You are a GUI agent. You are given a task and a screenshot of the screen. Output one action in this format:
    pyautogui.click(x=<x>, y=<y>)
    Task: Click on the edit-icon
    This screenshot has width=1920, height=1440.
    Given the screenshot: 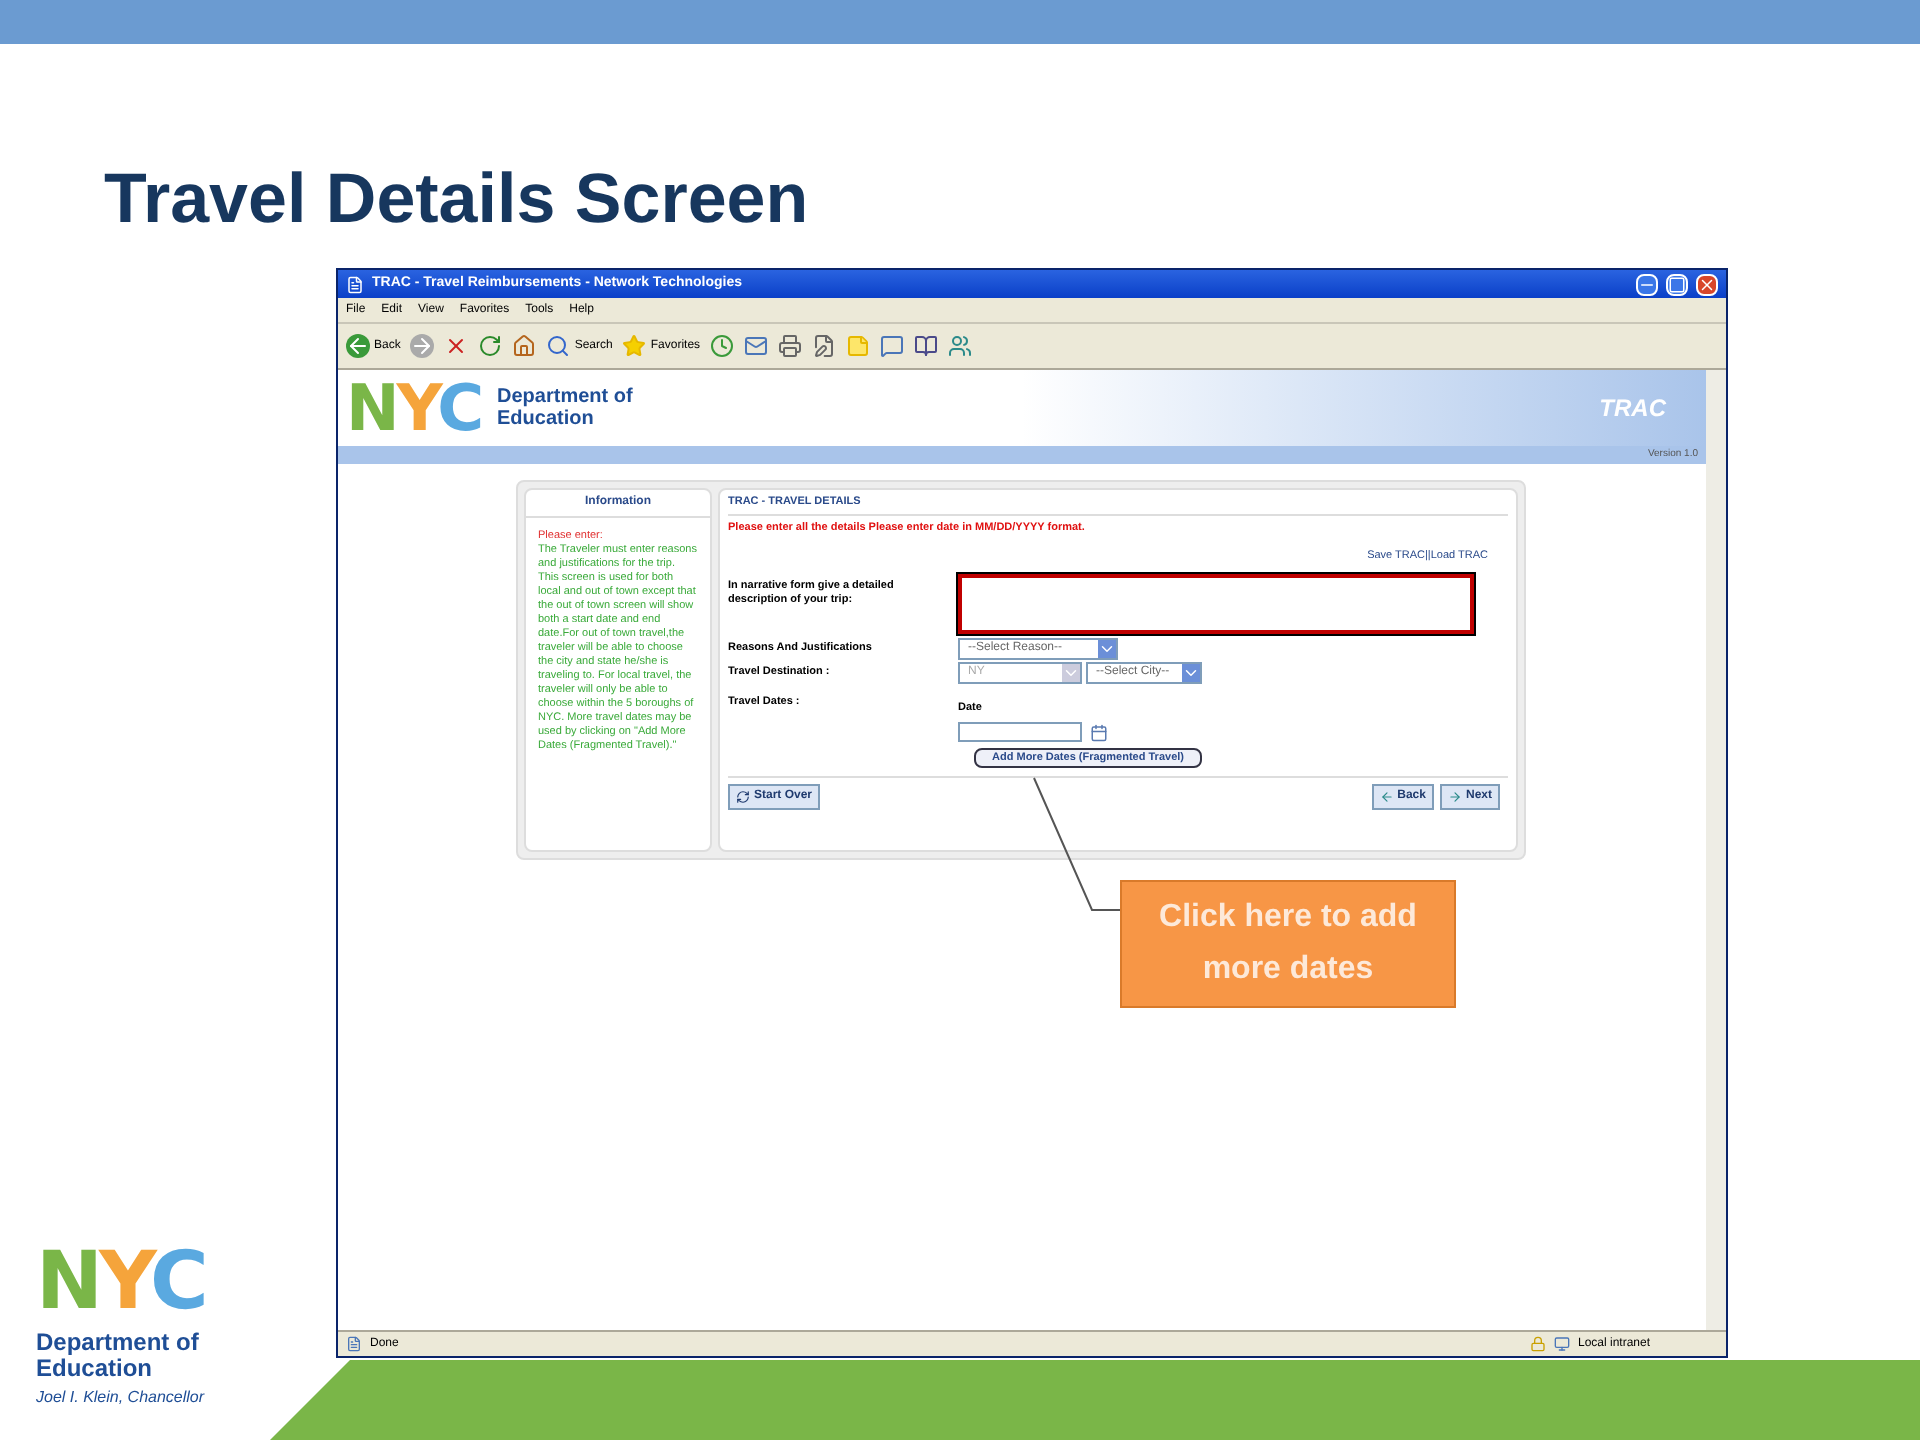 What is the action you would take?
    pyautogui.click(x=824, y=346)
    